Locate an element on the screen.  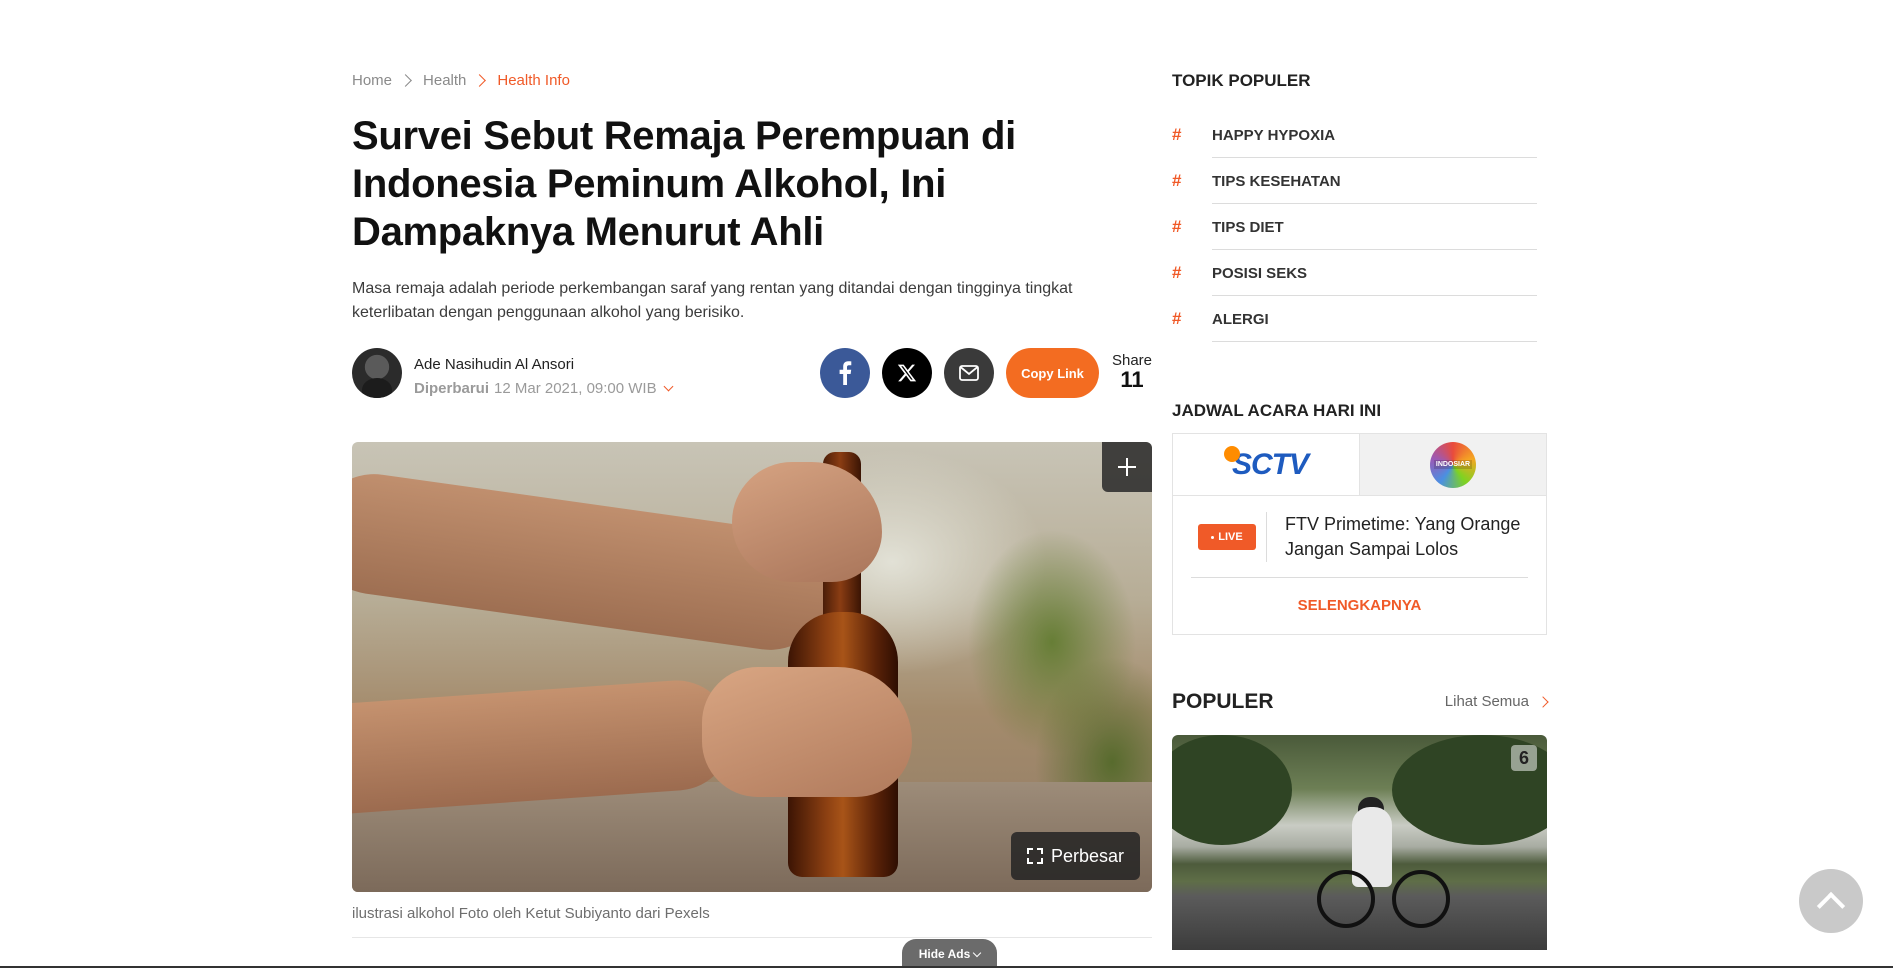
copy-link-button: Copy Link is located at coordinates (1052, 373).